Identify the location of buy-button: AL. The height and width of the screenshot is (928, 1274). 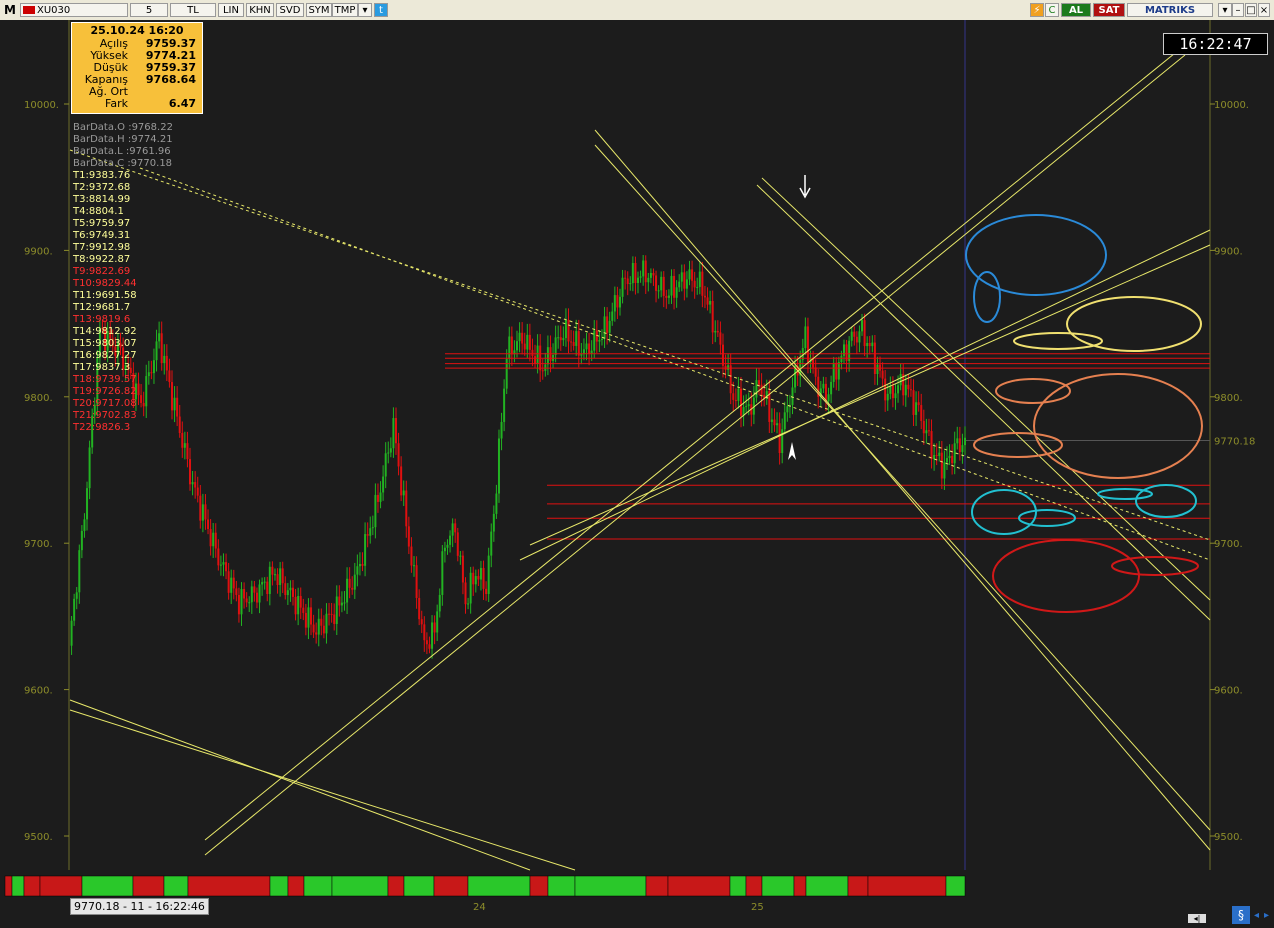
(1076, 10).